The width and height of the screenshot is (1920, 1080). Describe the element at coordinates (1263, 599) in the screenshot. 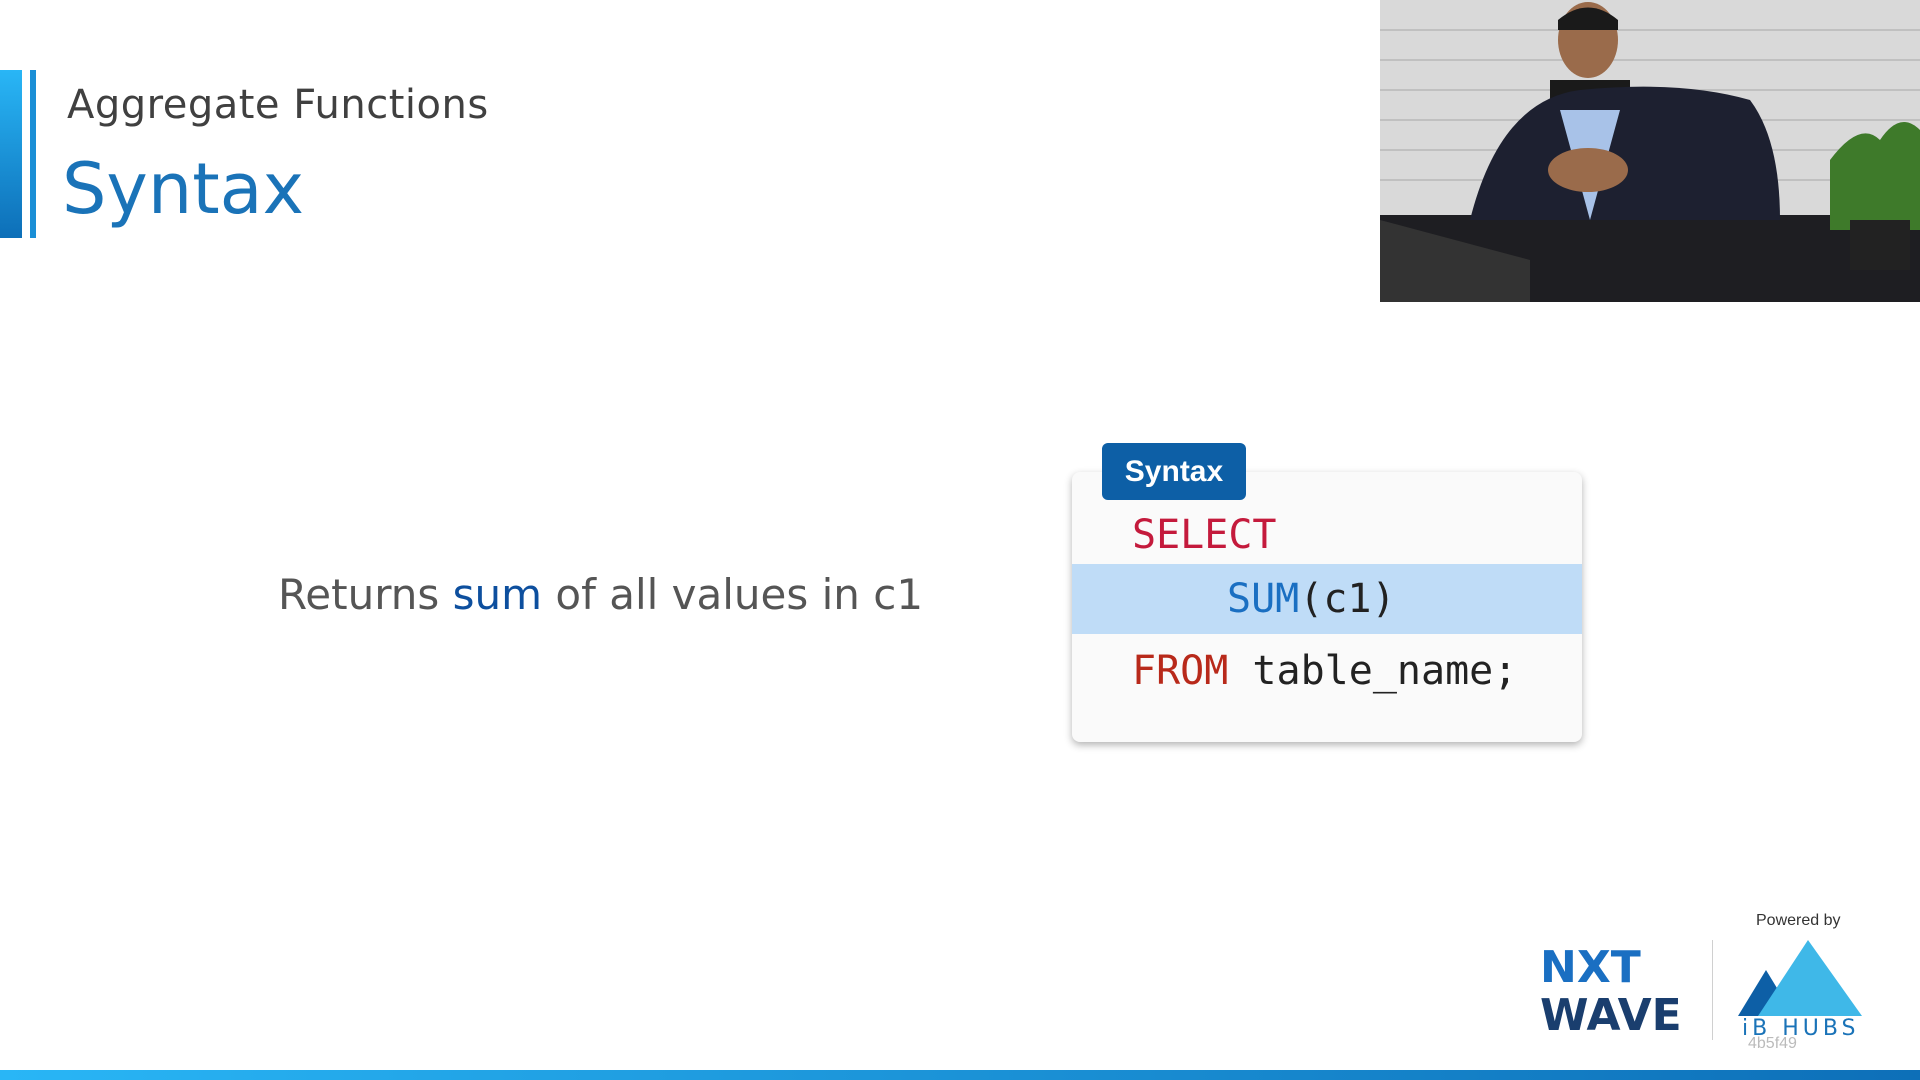

I see `code-sum-function: SUM` at that location.